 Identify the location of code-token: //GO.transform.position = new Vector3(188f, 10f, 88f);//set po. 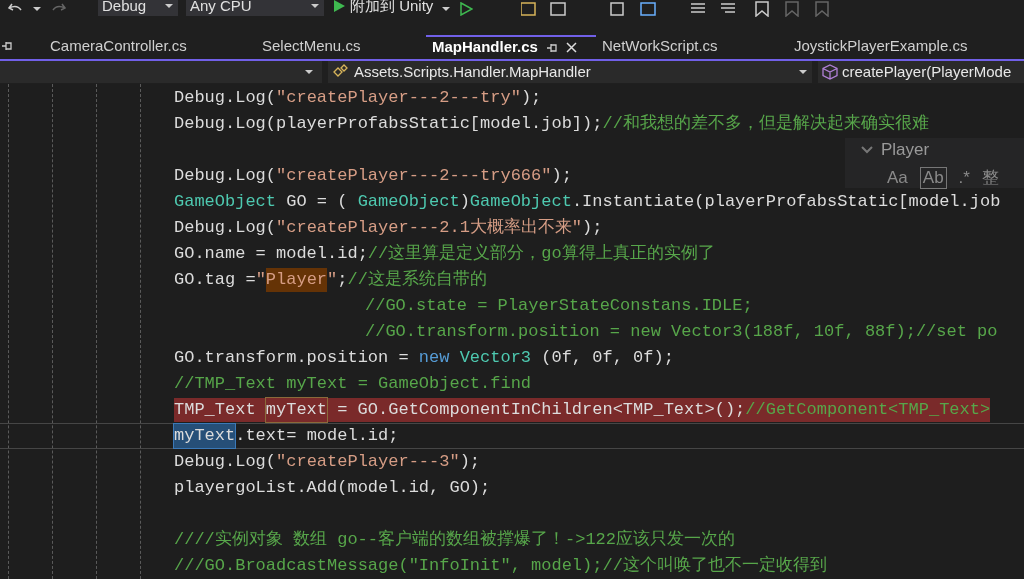
(681, 332).